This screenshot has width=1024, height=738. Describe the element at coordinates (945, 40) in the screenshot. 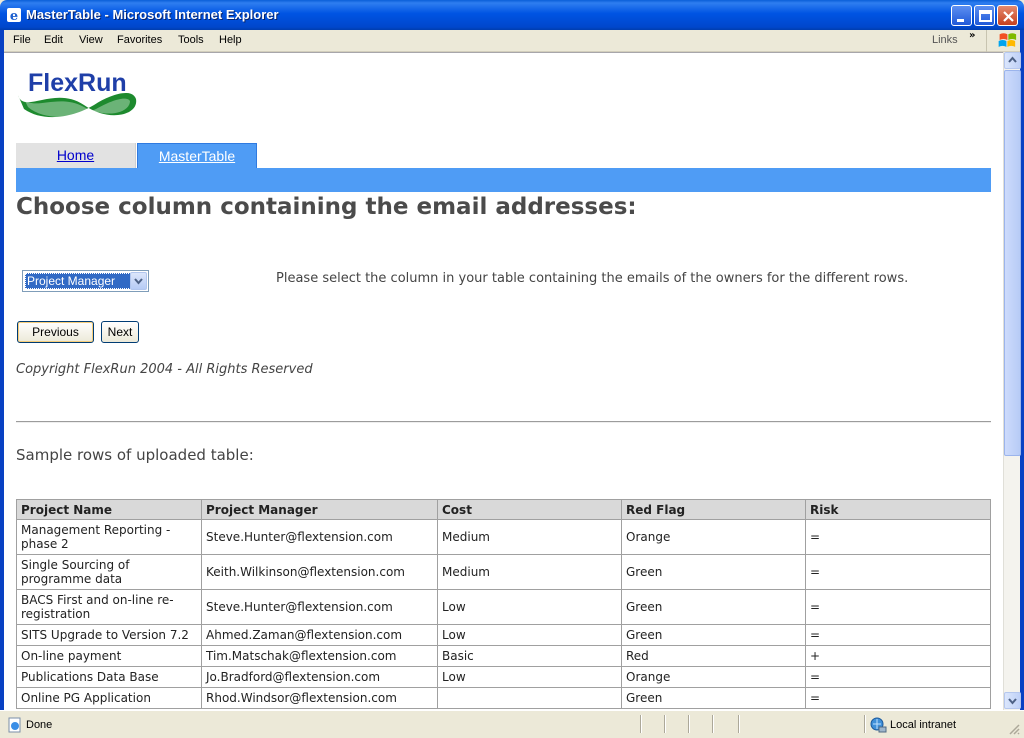

I see `links-toolbar: Links` at that location.